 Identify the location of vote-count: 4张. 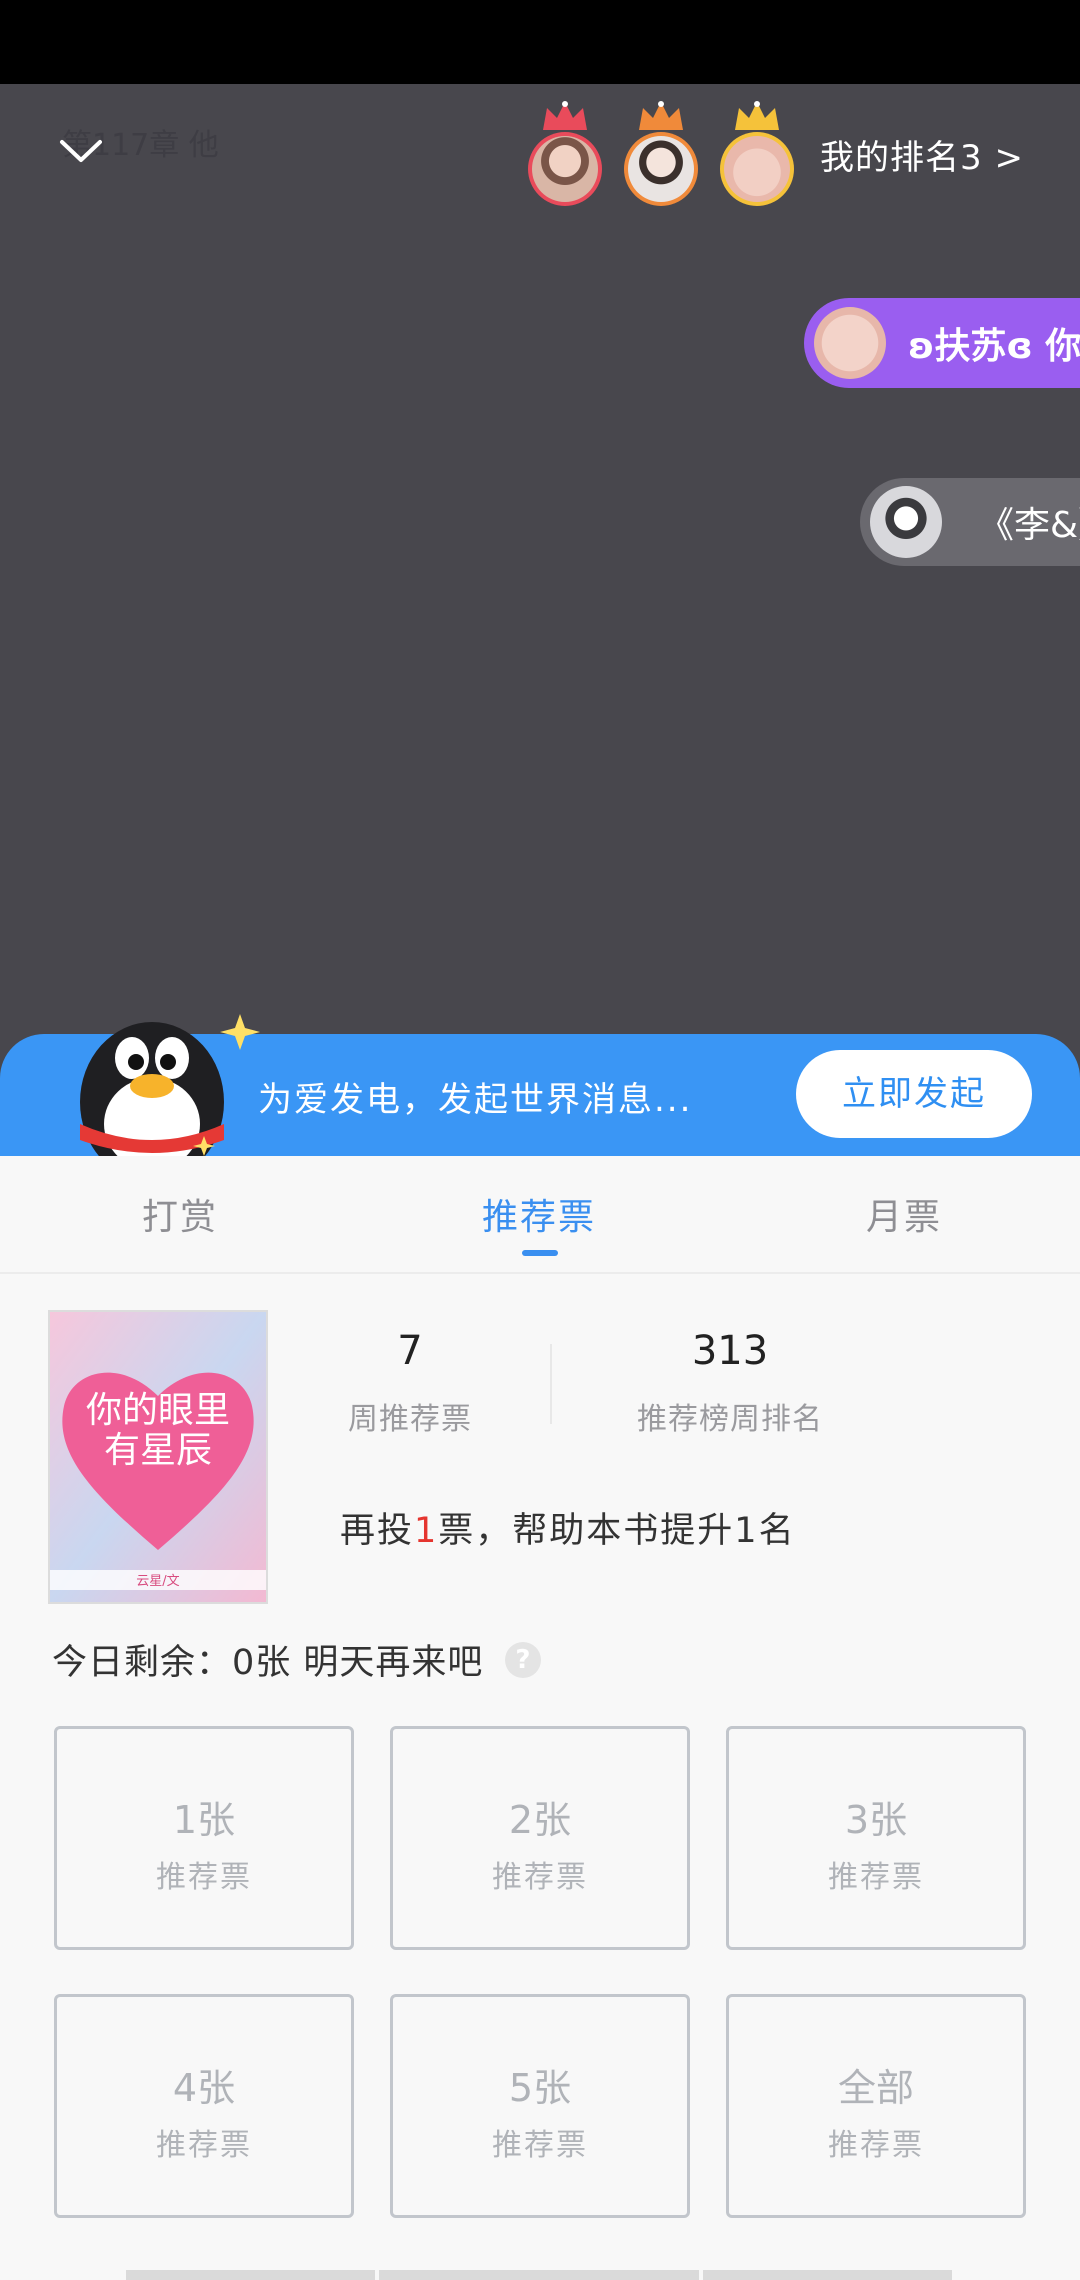
(204, 2088).